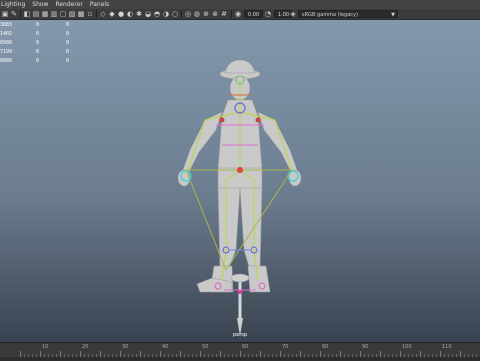 The height and width of the screenshot is (361, 480). What do you see at coordinates (99, 4) in the screenshot?
I see `menu-panels: Panels` at bounding box center [99, 4].